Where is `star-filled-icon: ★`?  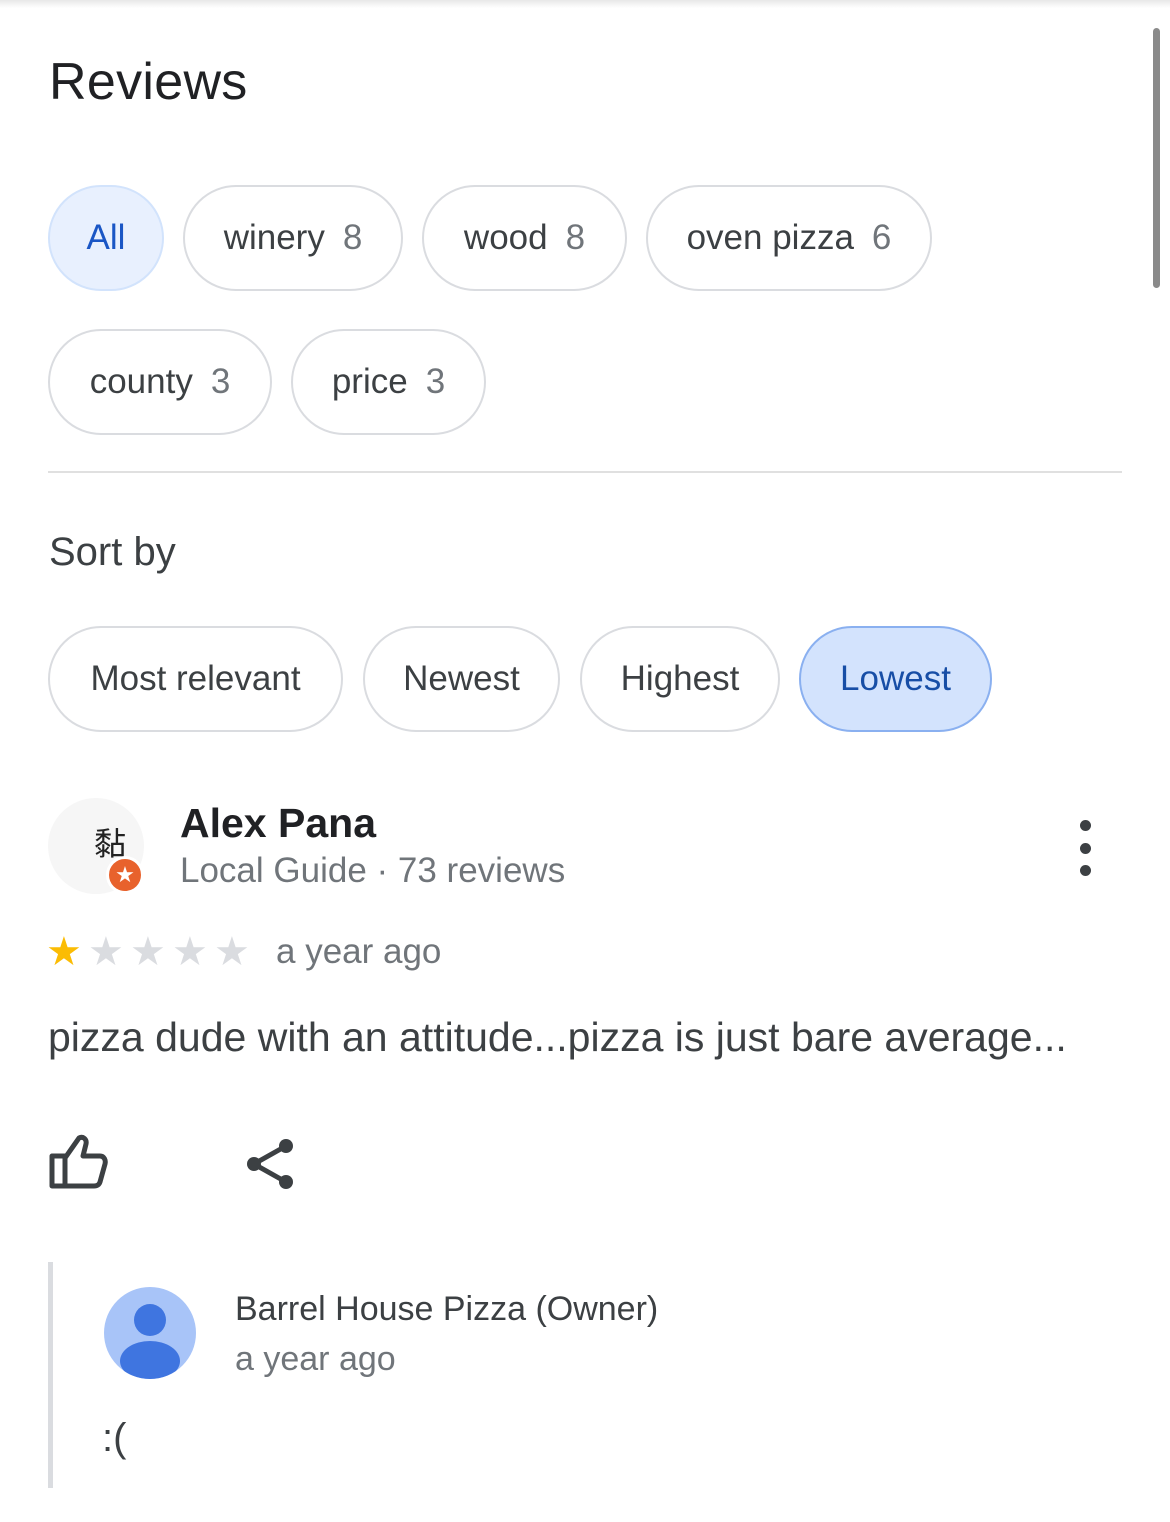 star-filled-icon: ★ is located at coordinates (64, 952).